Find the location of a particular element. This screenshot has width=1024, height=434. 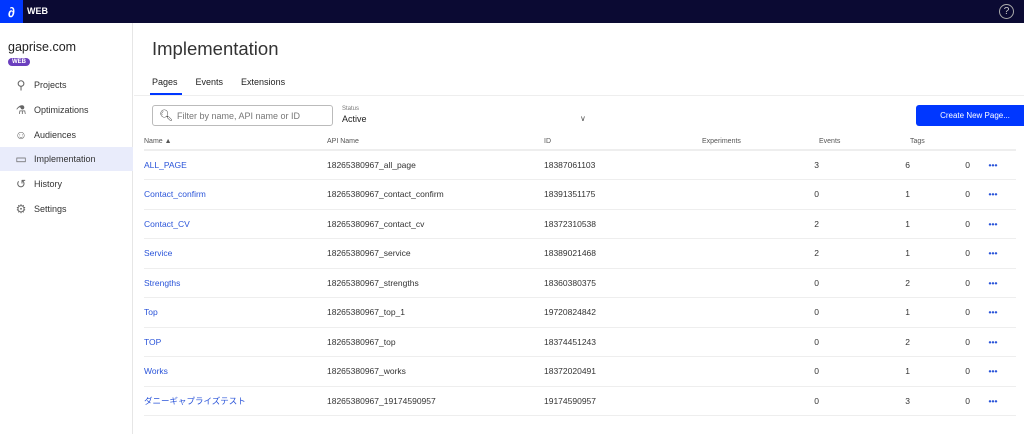

status-dropdown: Status Active ∨ is located at coordinates (464, 115).